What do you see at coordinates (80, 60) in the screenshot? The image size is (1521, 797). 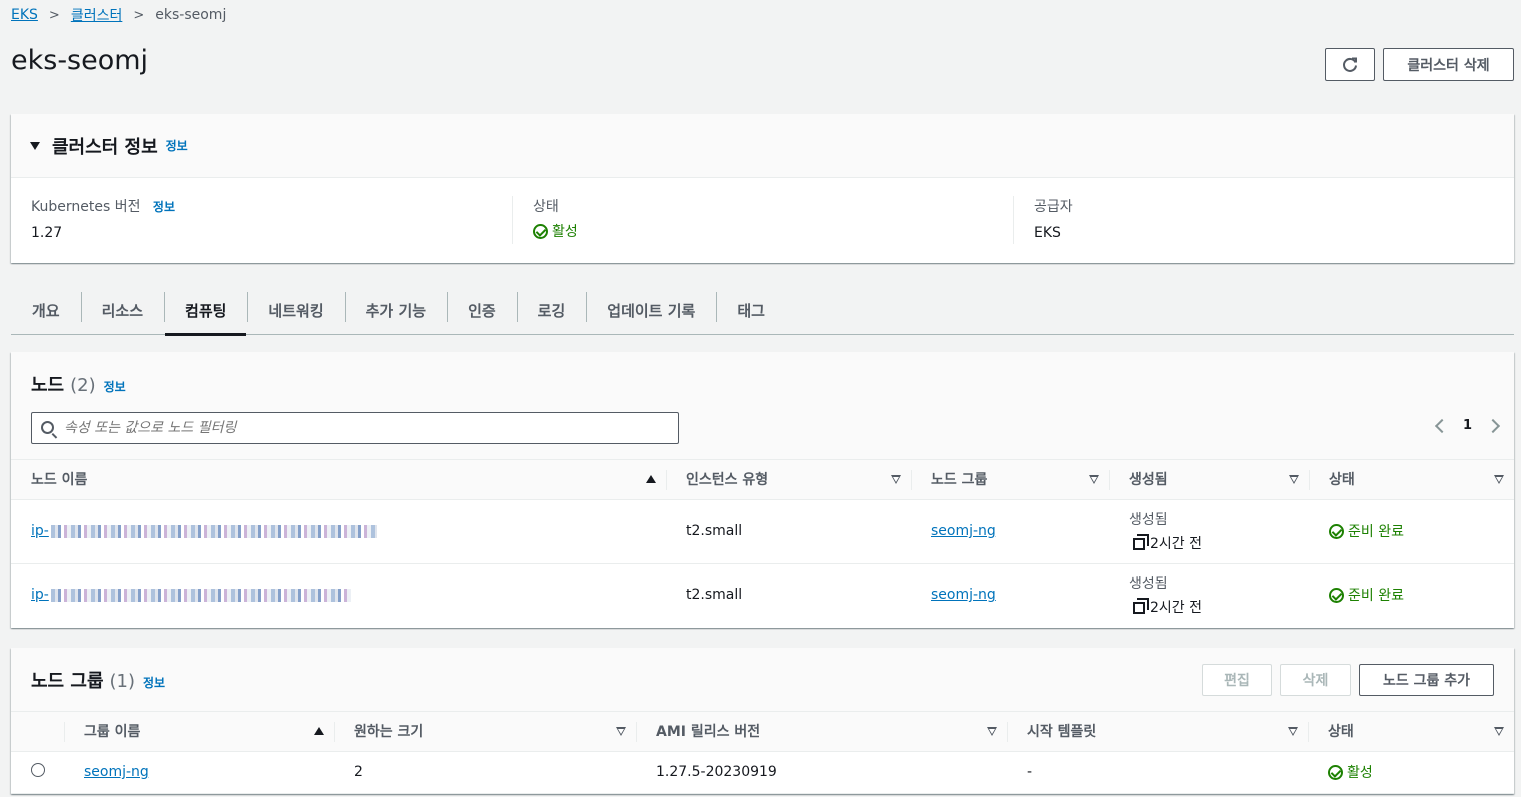 I see `page-title: eks-seomj` at bounding box center [80, 60].